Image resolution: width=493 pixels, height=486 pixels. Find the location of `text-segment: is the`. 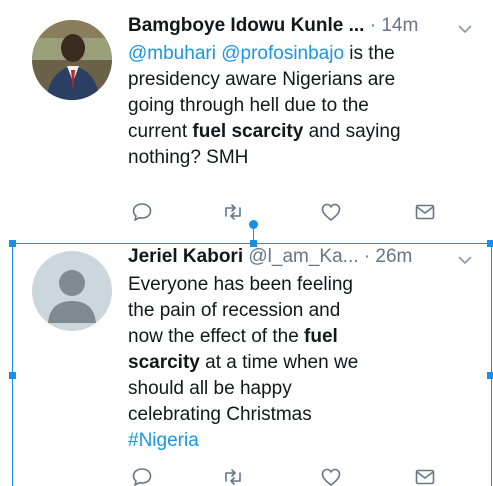

text-segment: is the is located at coordinates (369, 53).